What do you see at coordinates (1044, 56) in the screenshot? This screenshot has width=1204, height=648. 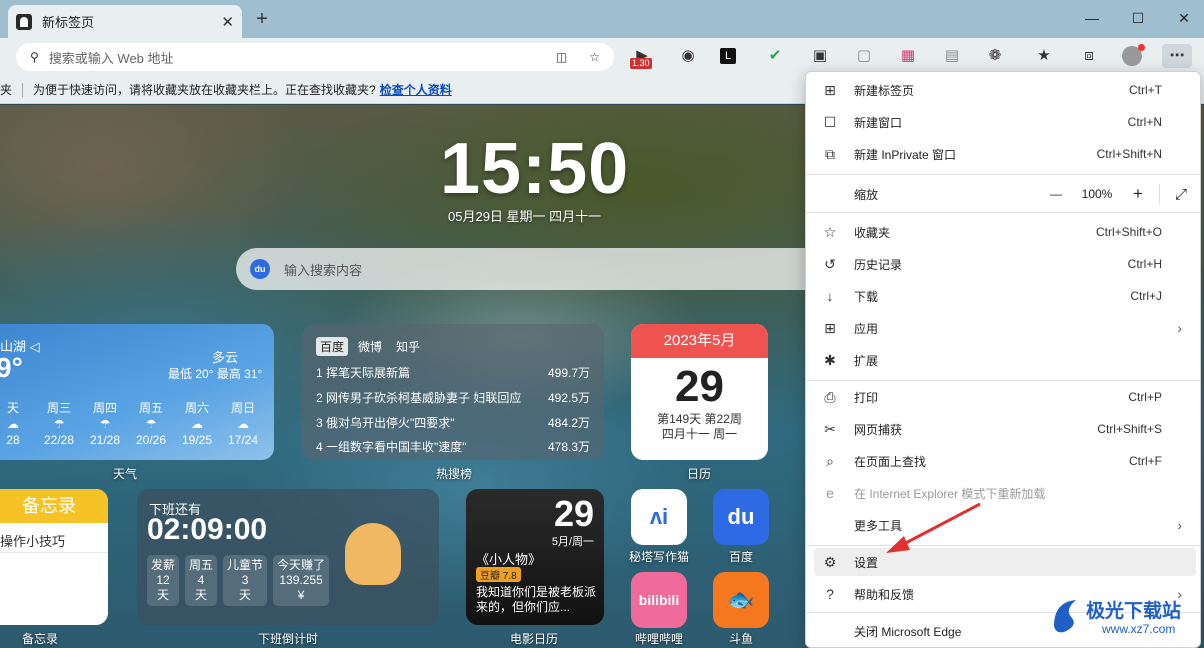 I see `favorites-icon: ★` at bounding box center [1044, 56].